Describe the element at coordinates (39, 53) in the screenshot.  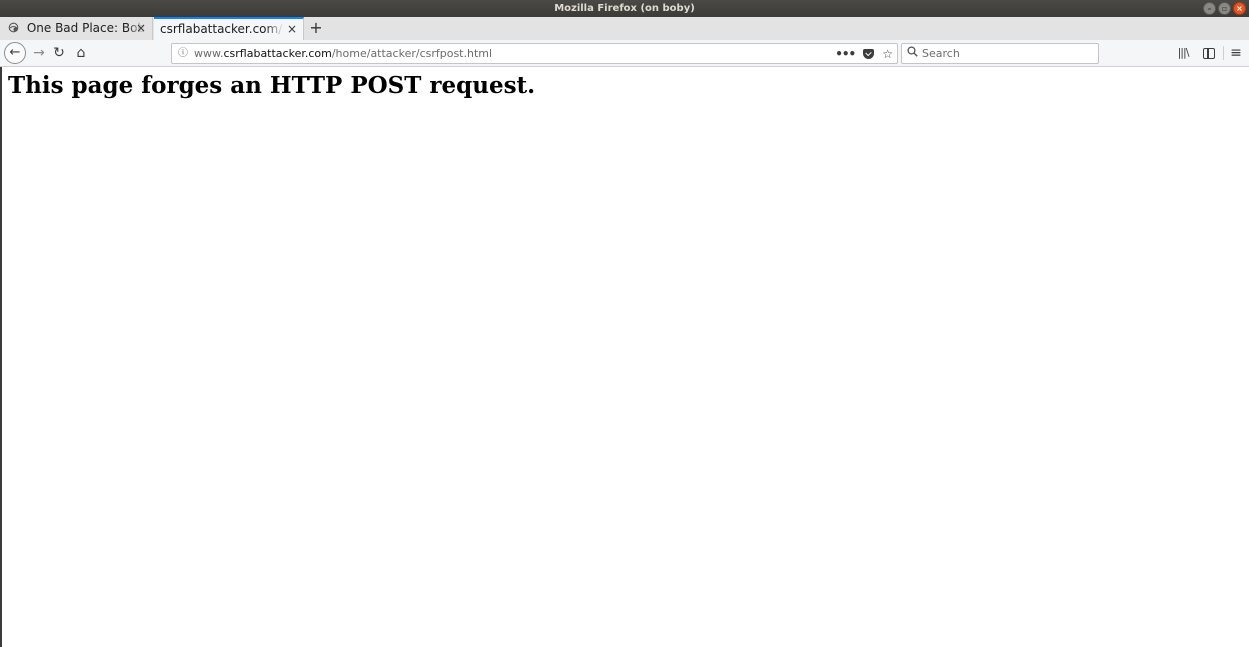
I see `forward-button: →` at that location.